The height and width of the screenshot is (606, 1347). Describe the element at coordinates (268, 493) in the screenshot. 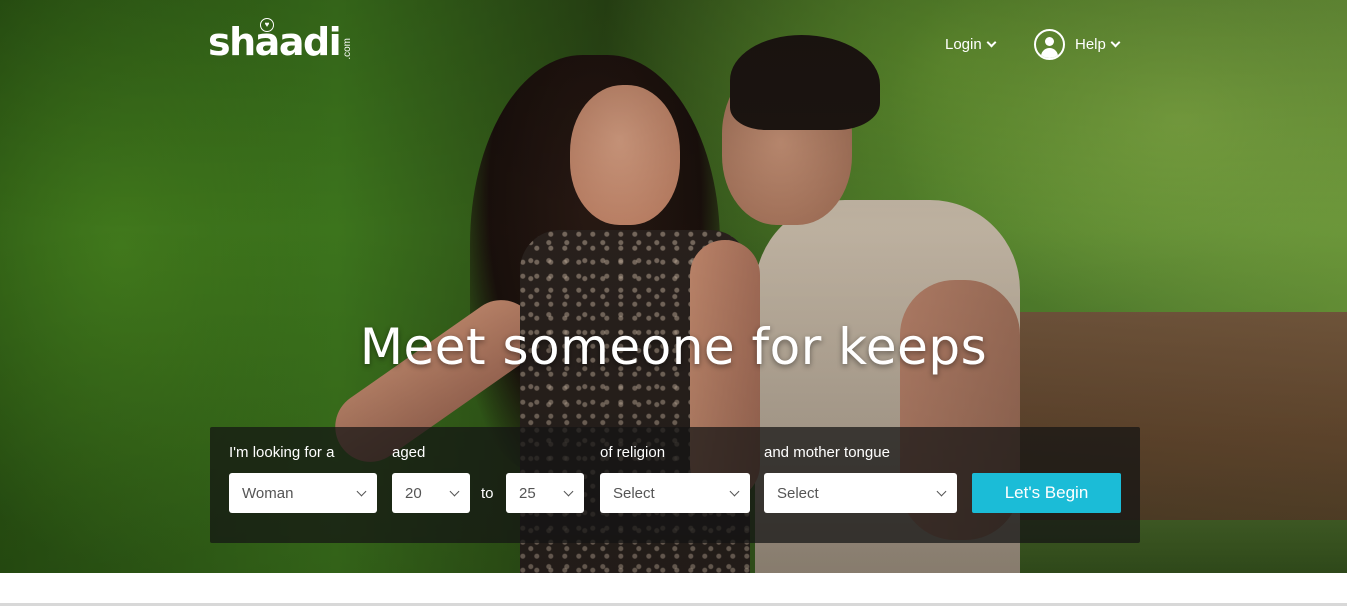

I see `looking-for-value: Woman` at that location.